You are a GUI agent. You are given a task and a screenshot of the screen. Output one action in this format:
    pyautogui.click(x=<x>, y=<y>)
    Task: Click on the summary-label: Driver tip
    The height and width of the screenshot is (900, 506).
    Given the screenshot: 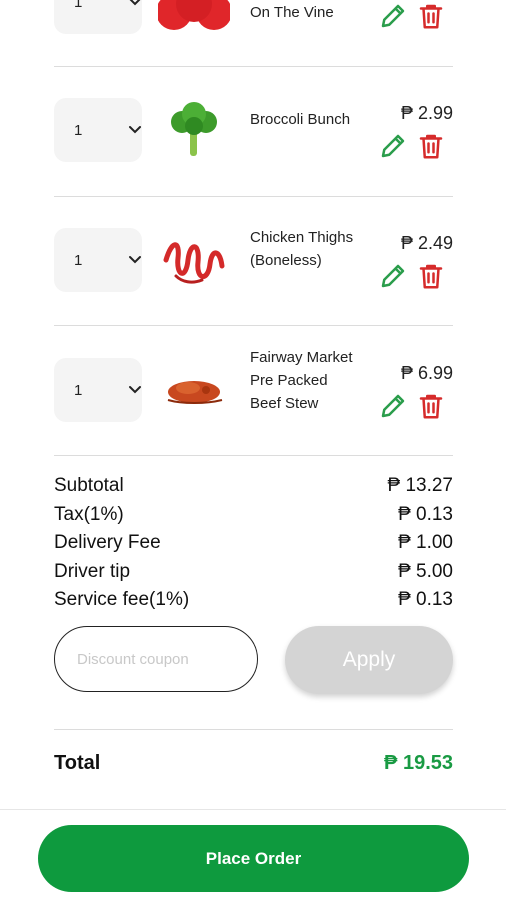 What is the action you would take?
    pyautogui.click(x=92, y=571)
    